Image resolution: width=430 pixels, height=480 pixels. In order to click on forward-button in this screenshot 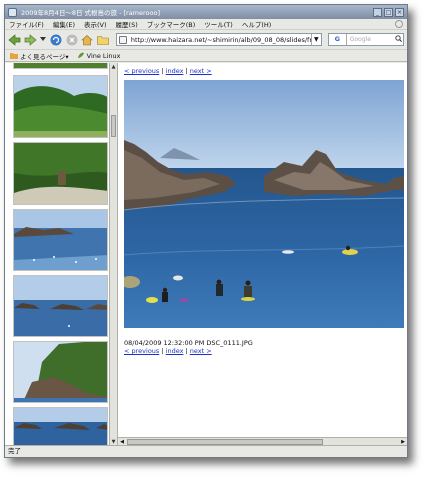, I will do `click(31, 40)`.